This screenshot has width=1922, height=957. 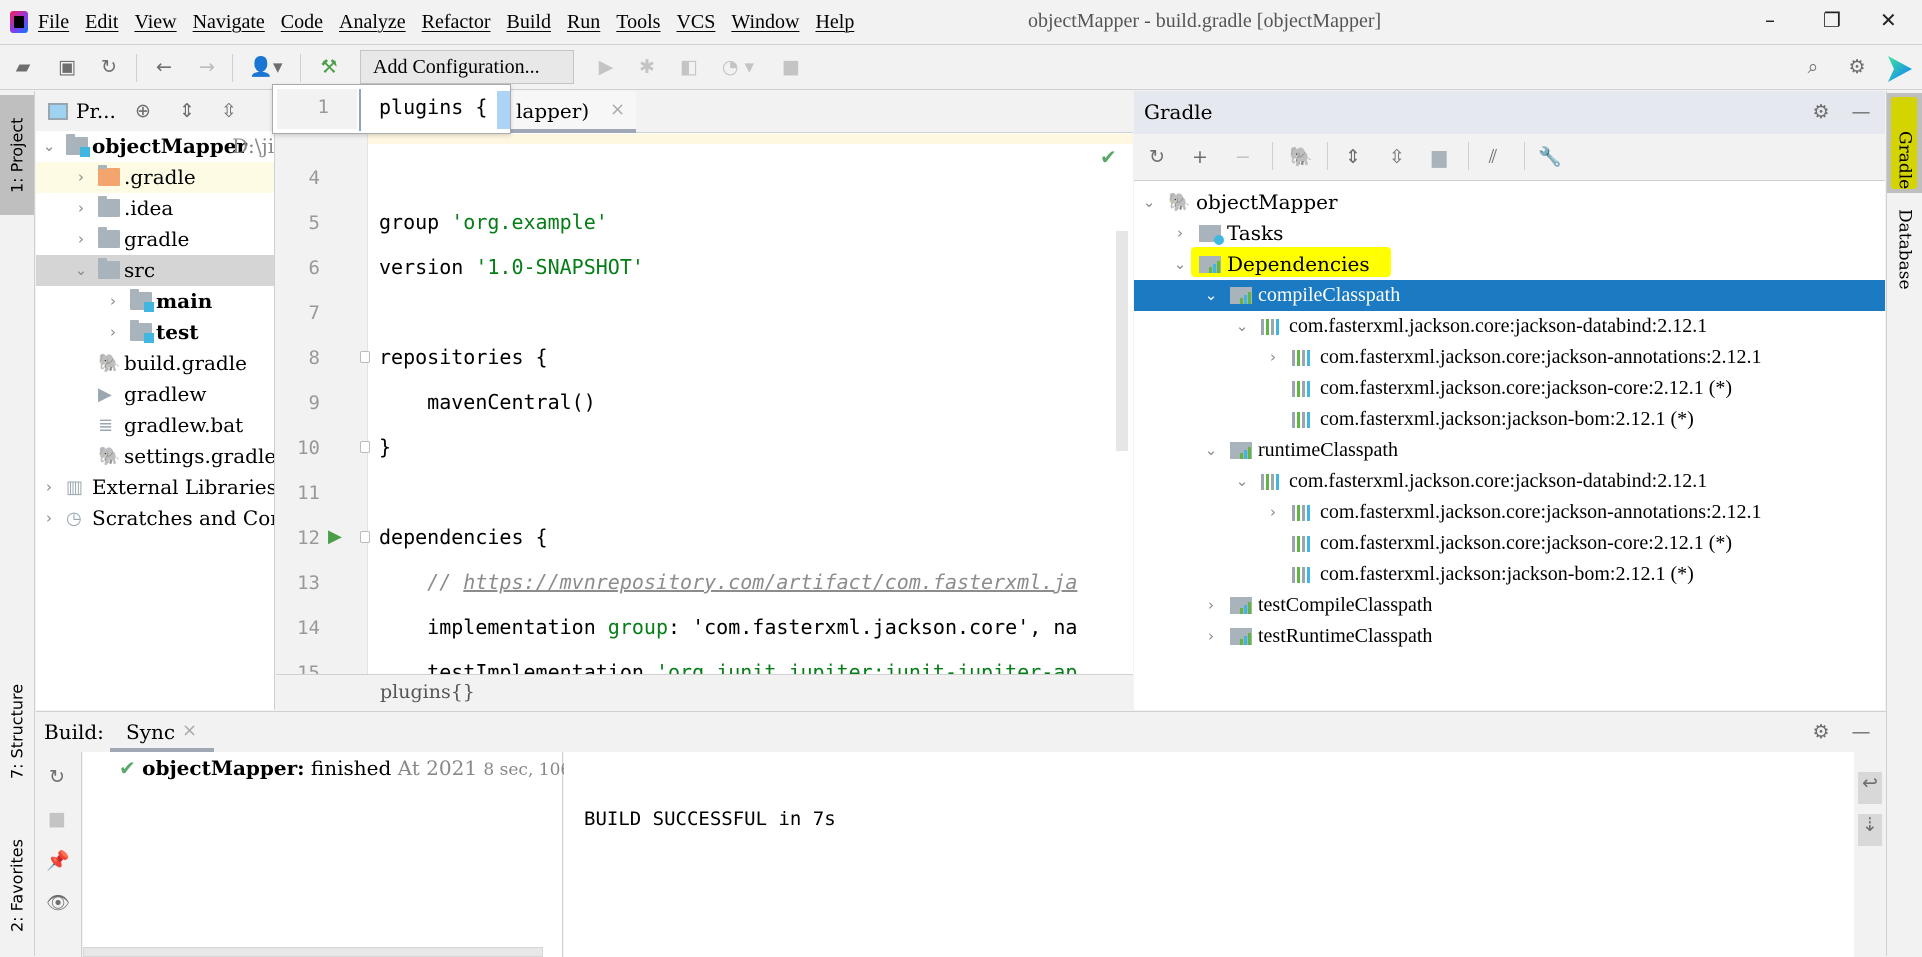 I want to click on menu-window: Window, so click(x=765, y=22).